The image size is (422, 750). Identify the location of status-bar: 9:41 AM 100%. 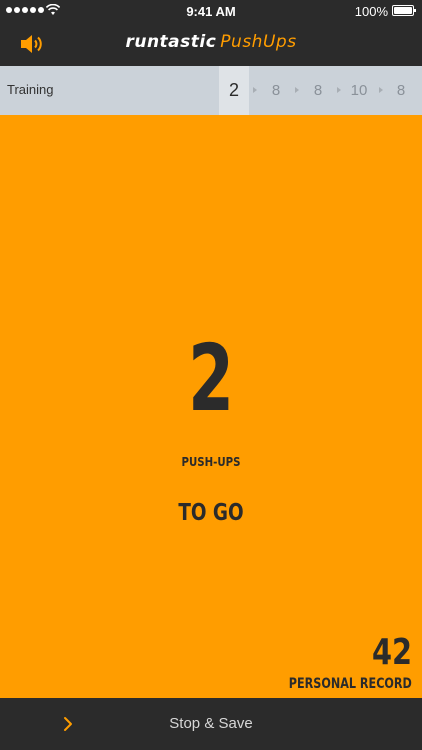
(211, 11).